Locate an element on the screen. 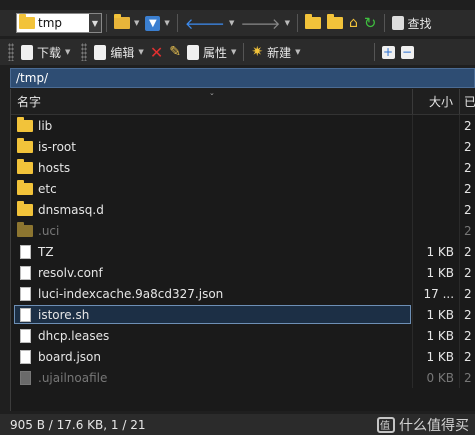 The height and width of the screenshot is (435, 475). download-label: 下载 is located at coordinates (49, 52).